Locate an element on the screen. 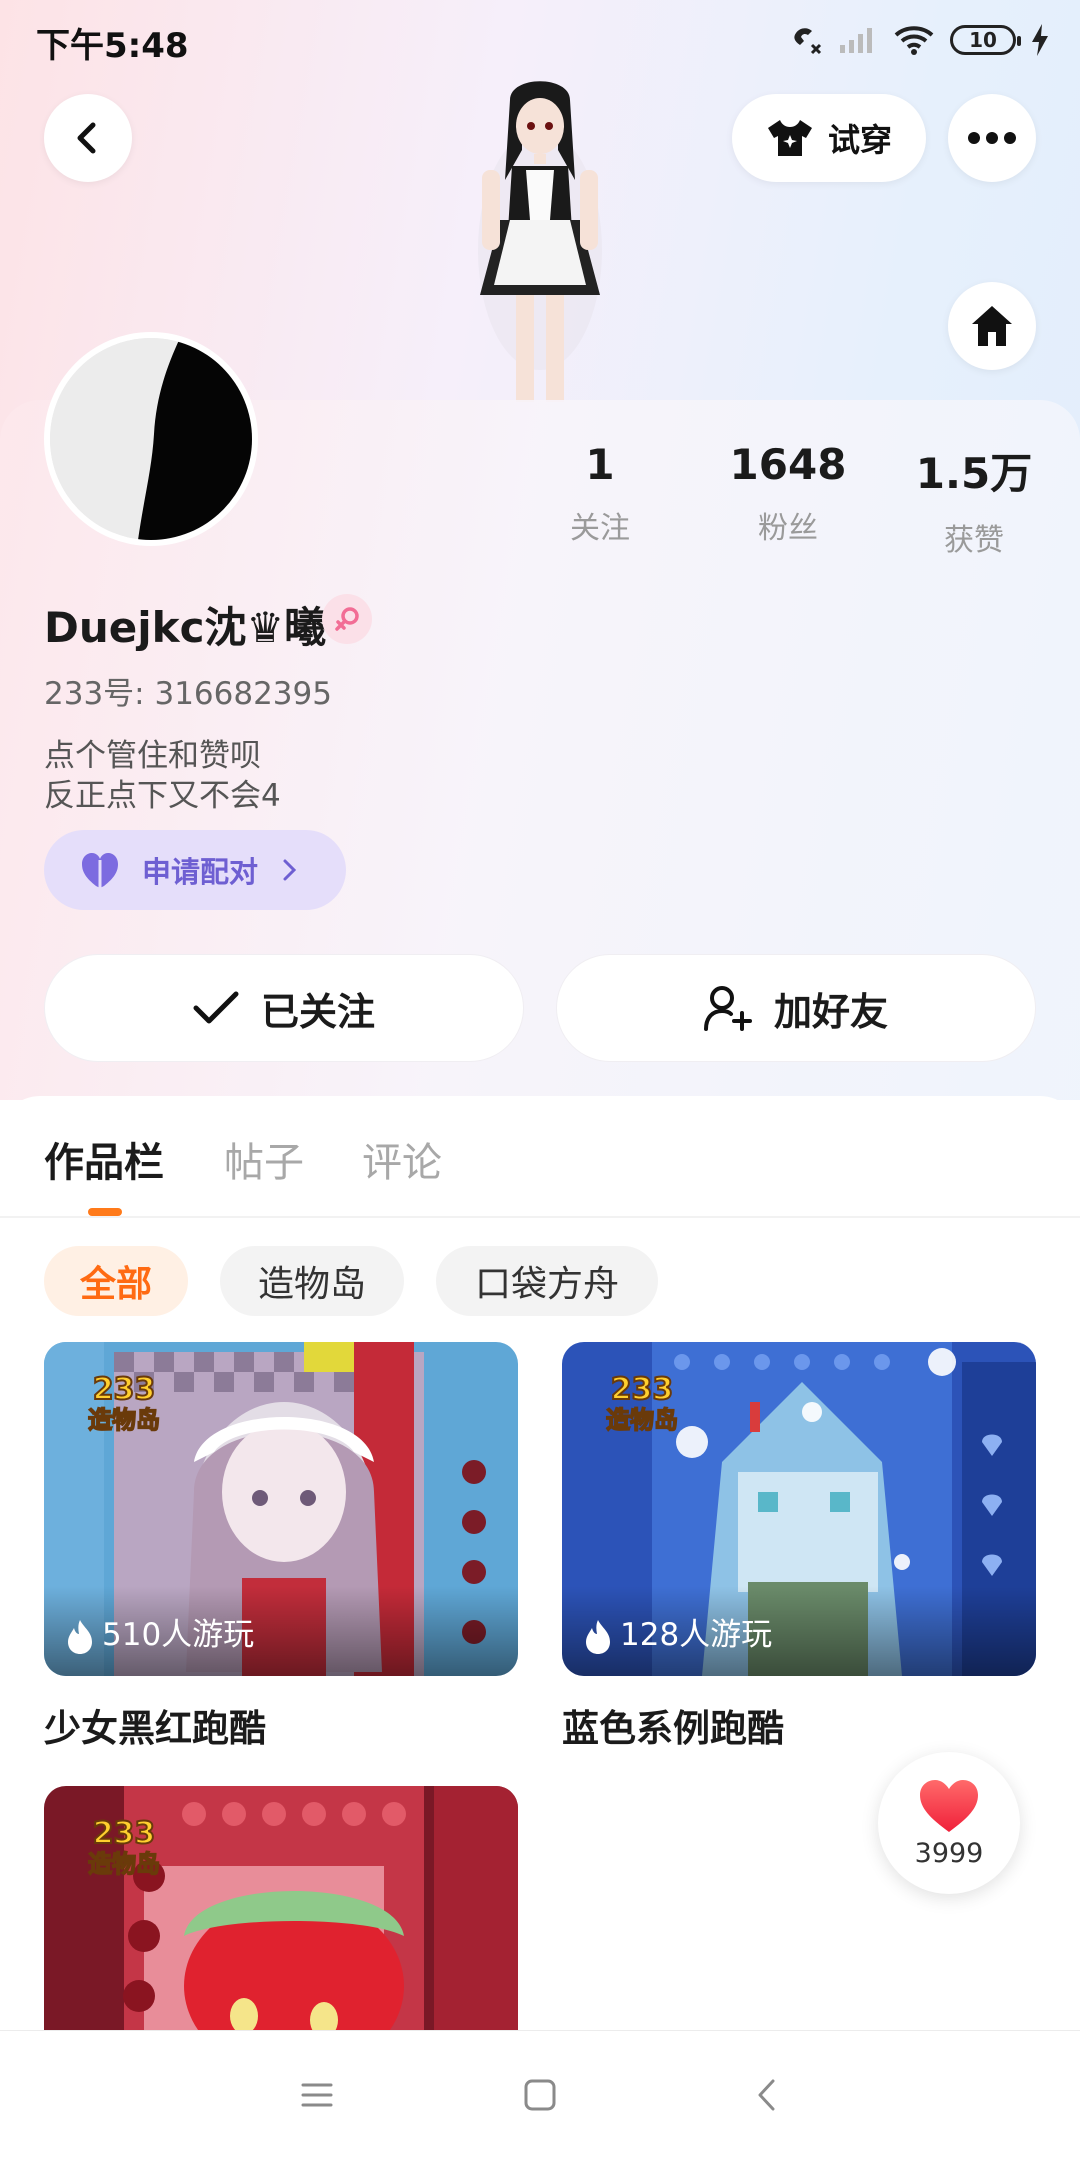 The width and height of the screenshot is (1080, 2160). signal-icon is located at coordinates (856, 40).